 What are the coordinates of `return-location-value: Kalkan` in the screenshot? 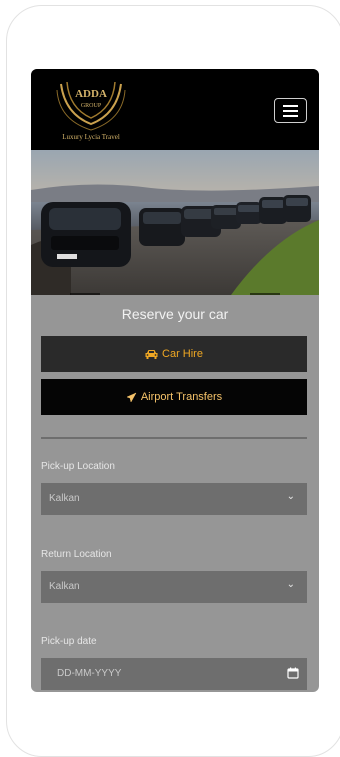 It's located at (64, 586).